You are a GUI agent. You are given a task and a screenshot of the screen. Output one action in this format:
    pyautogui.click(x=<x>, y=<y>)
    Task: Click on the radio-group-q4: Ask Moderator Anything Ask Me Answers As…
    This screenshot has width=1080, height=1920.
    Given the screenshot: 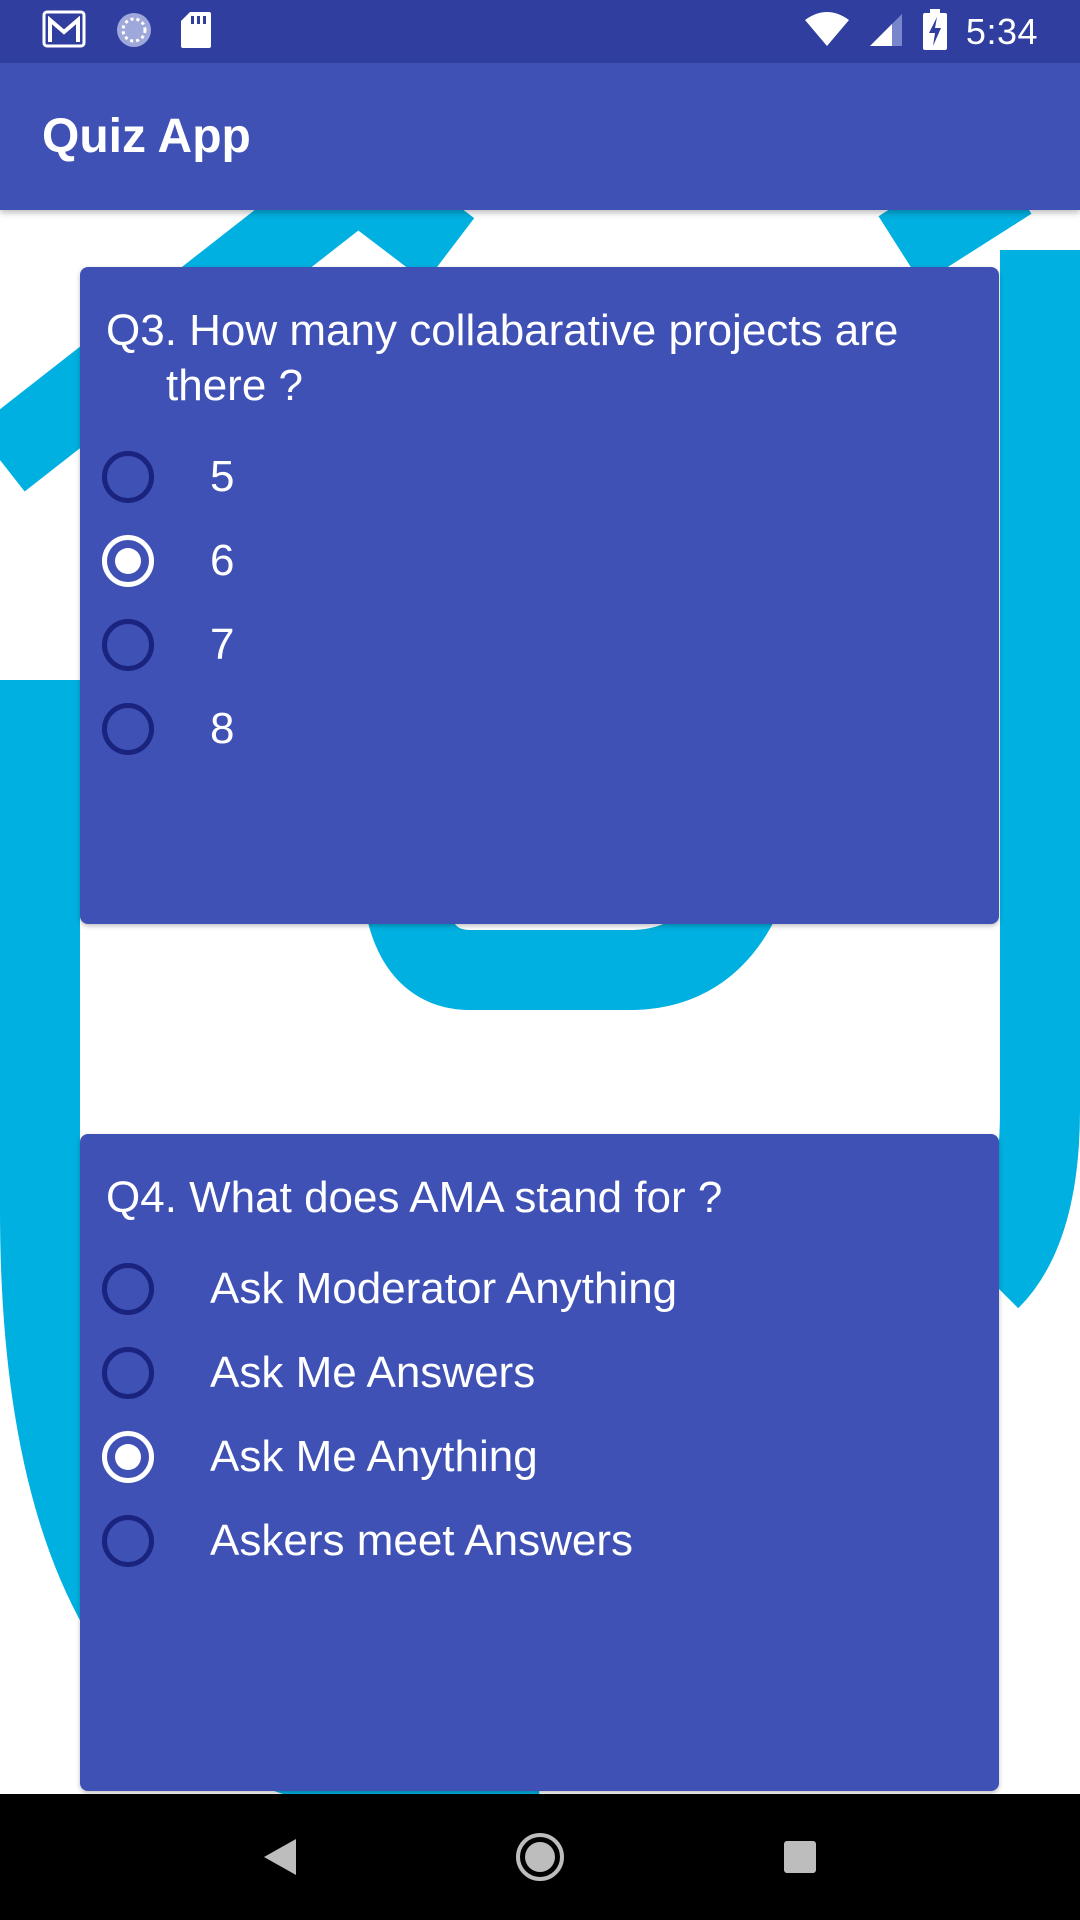 What is the action you would take?
    pyautogui.click(x=537, y=1415)
    